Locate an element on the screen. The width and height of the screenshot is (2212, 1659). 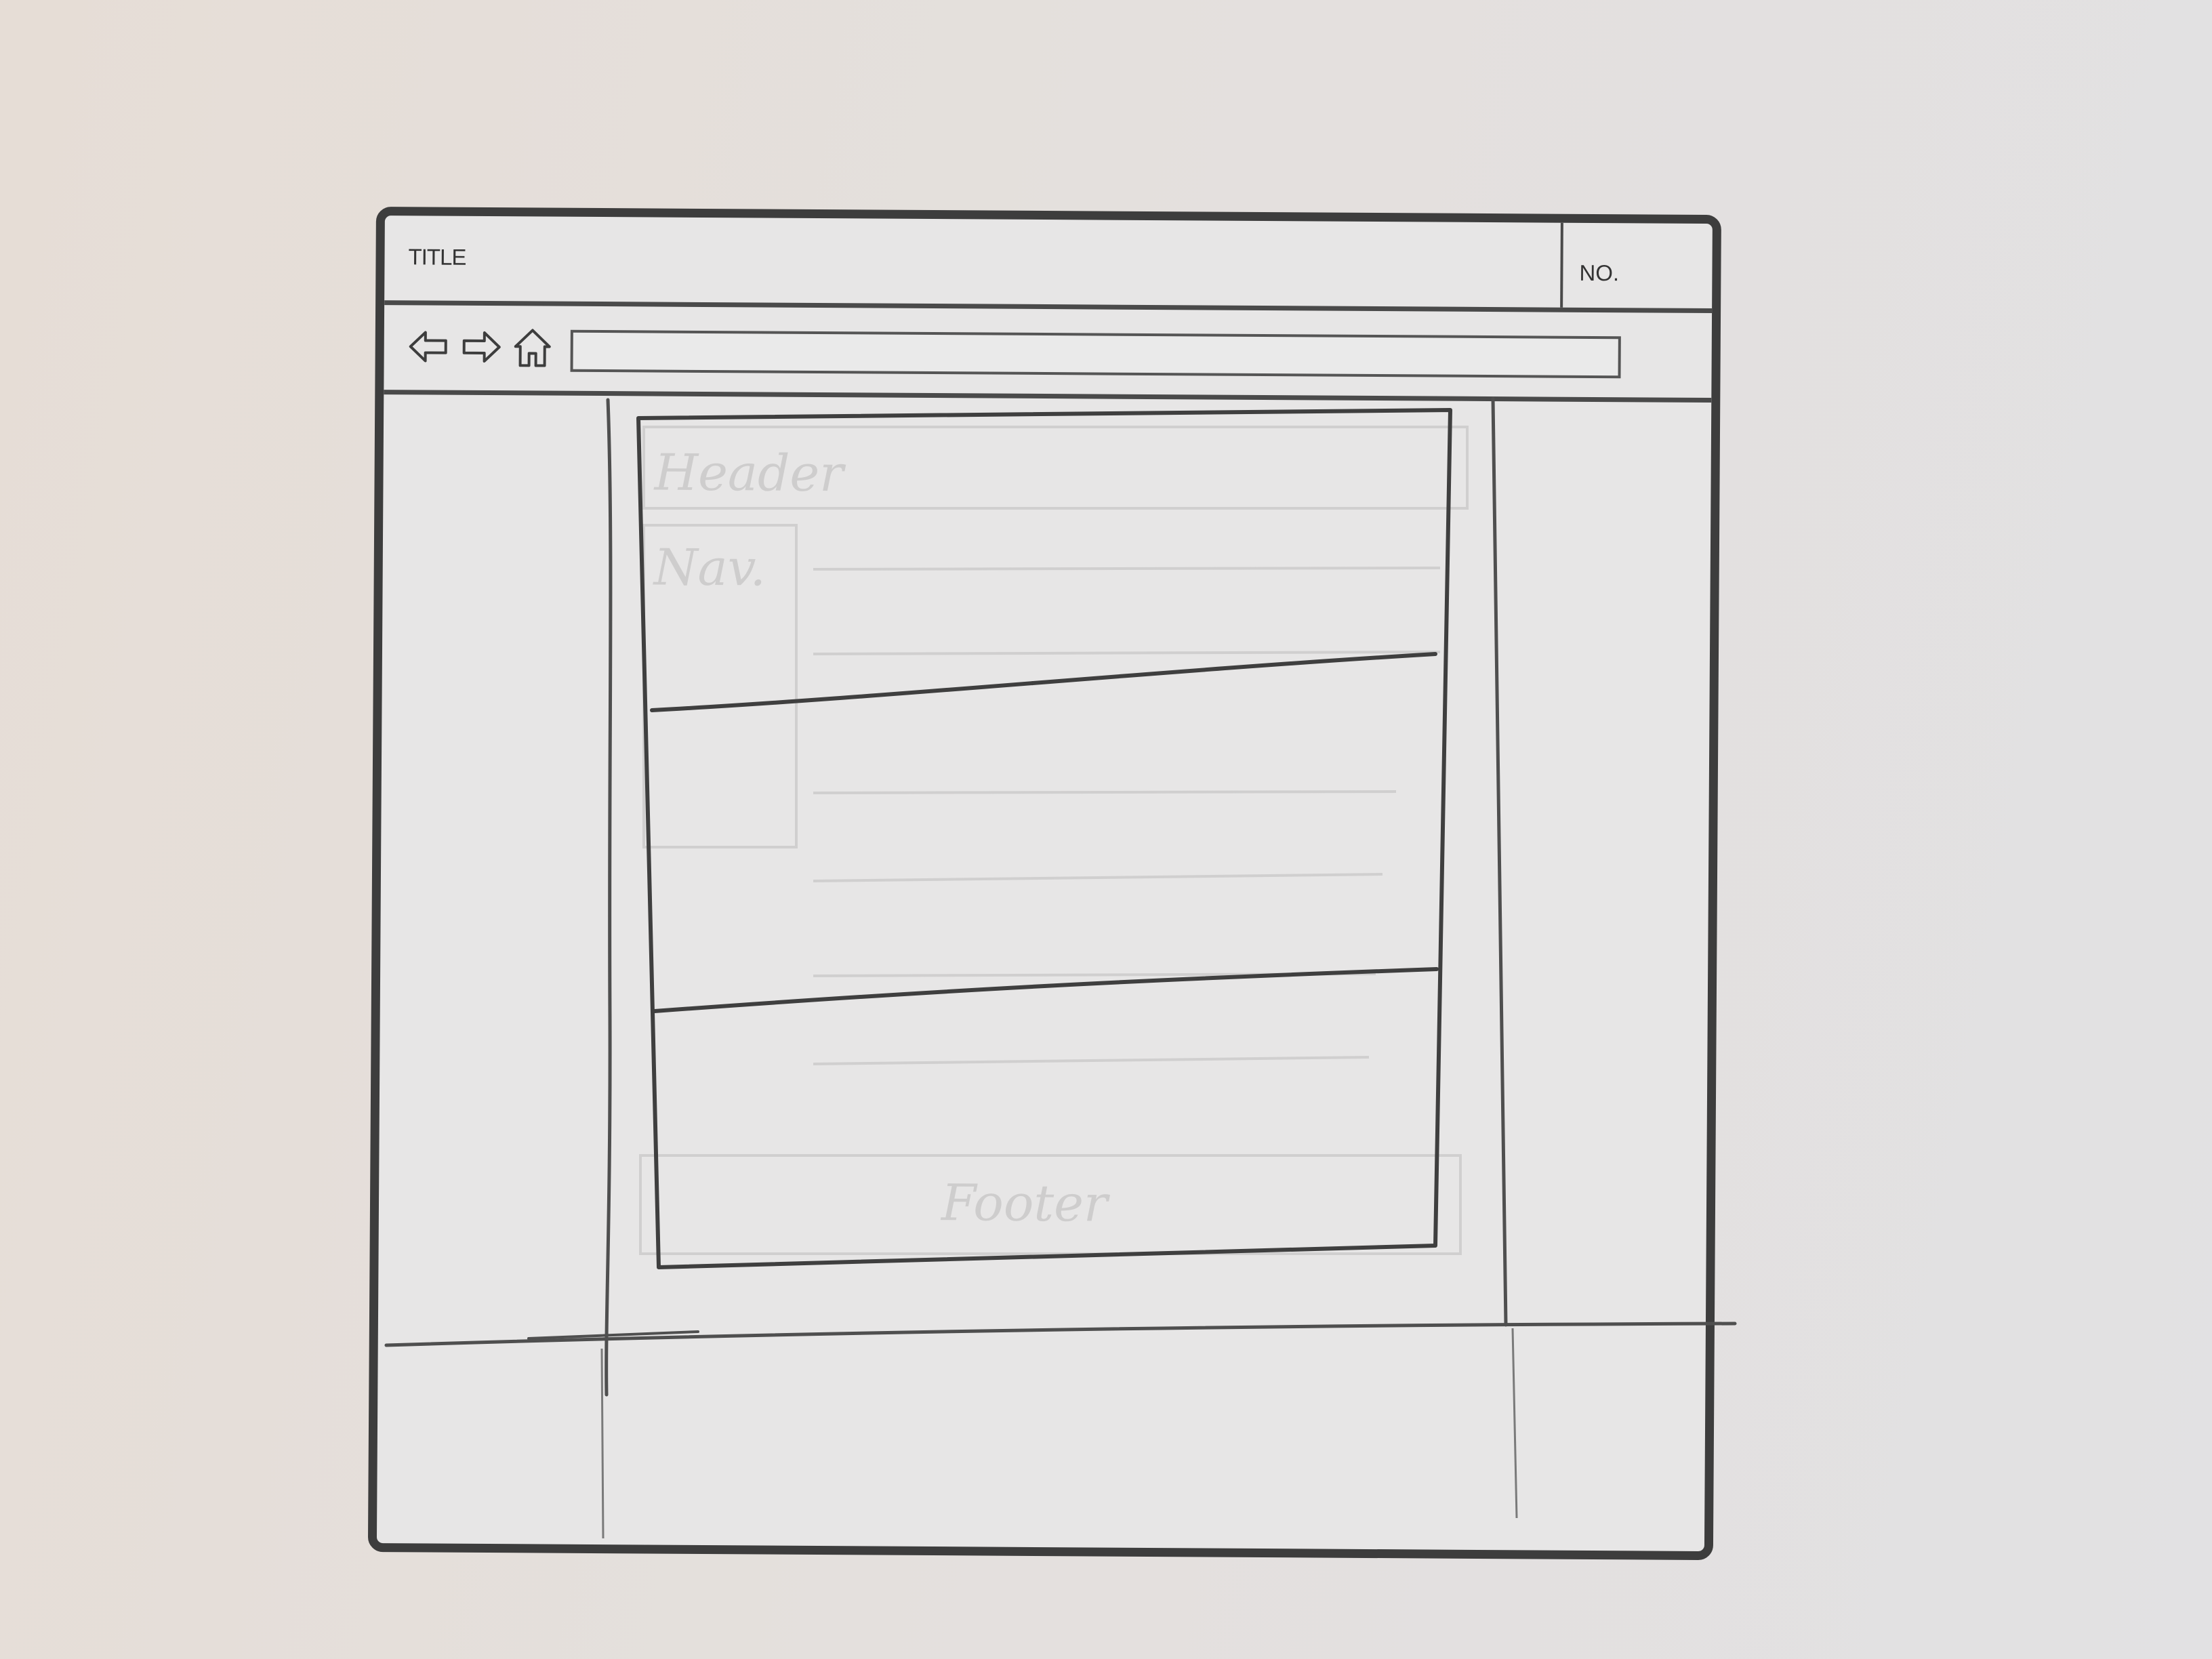
left-column-line is located at coordinates (609, 898).